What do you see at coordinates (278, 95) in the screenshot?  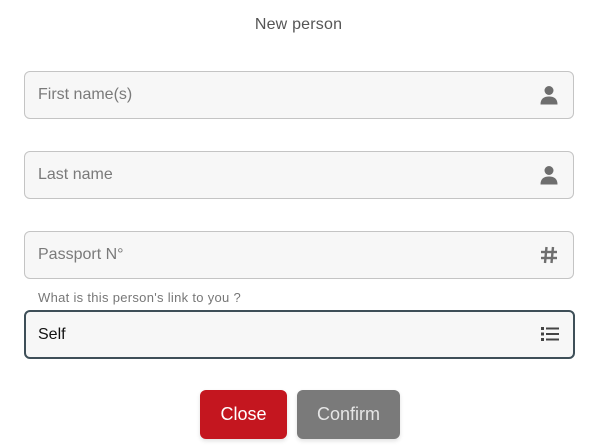 I see `first-name-input` at bounding box center [278, 95].